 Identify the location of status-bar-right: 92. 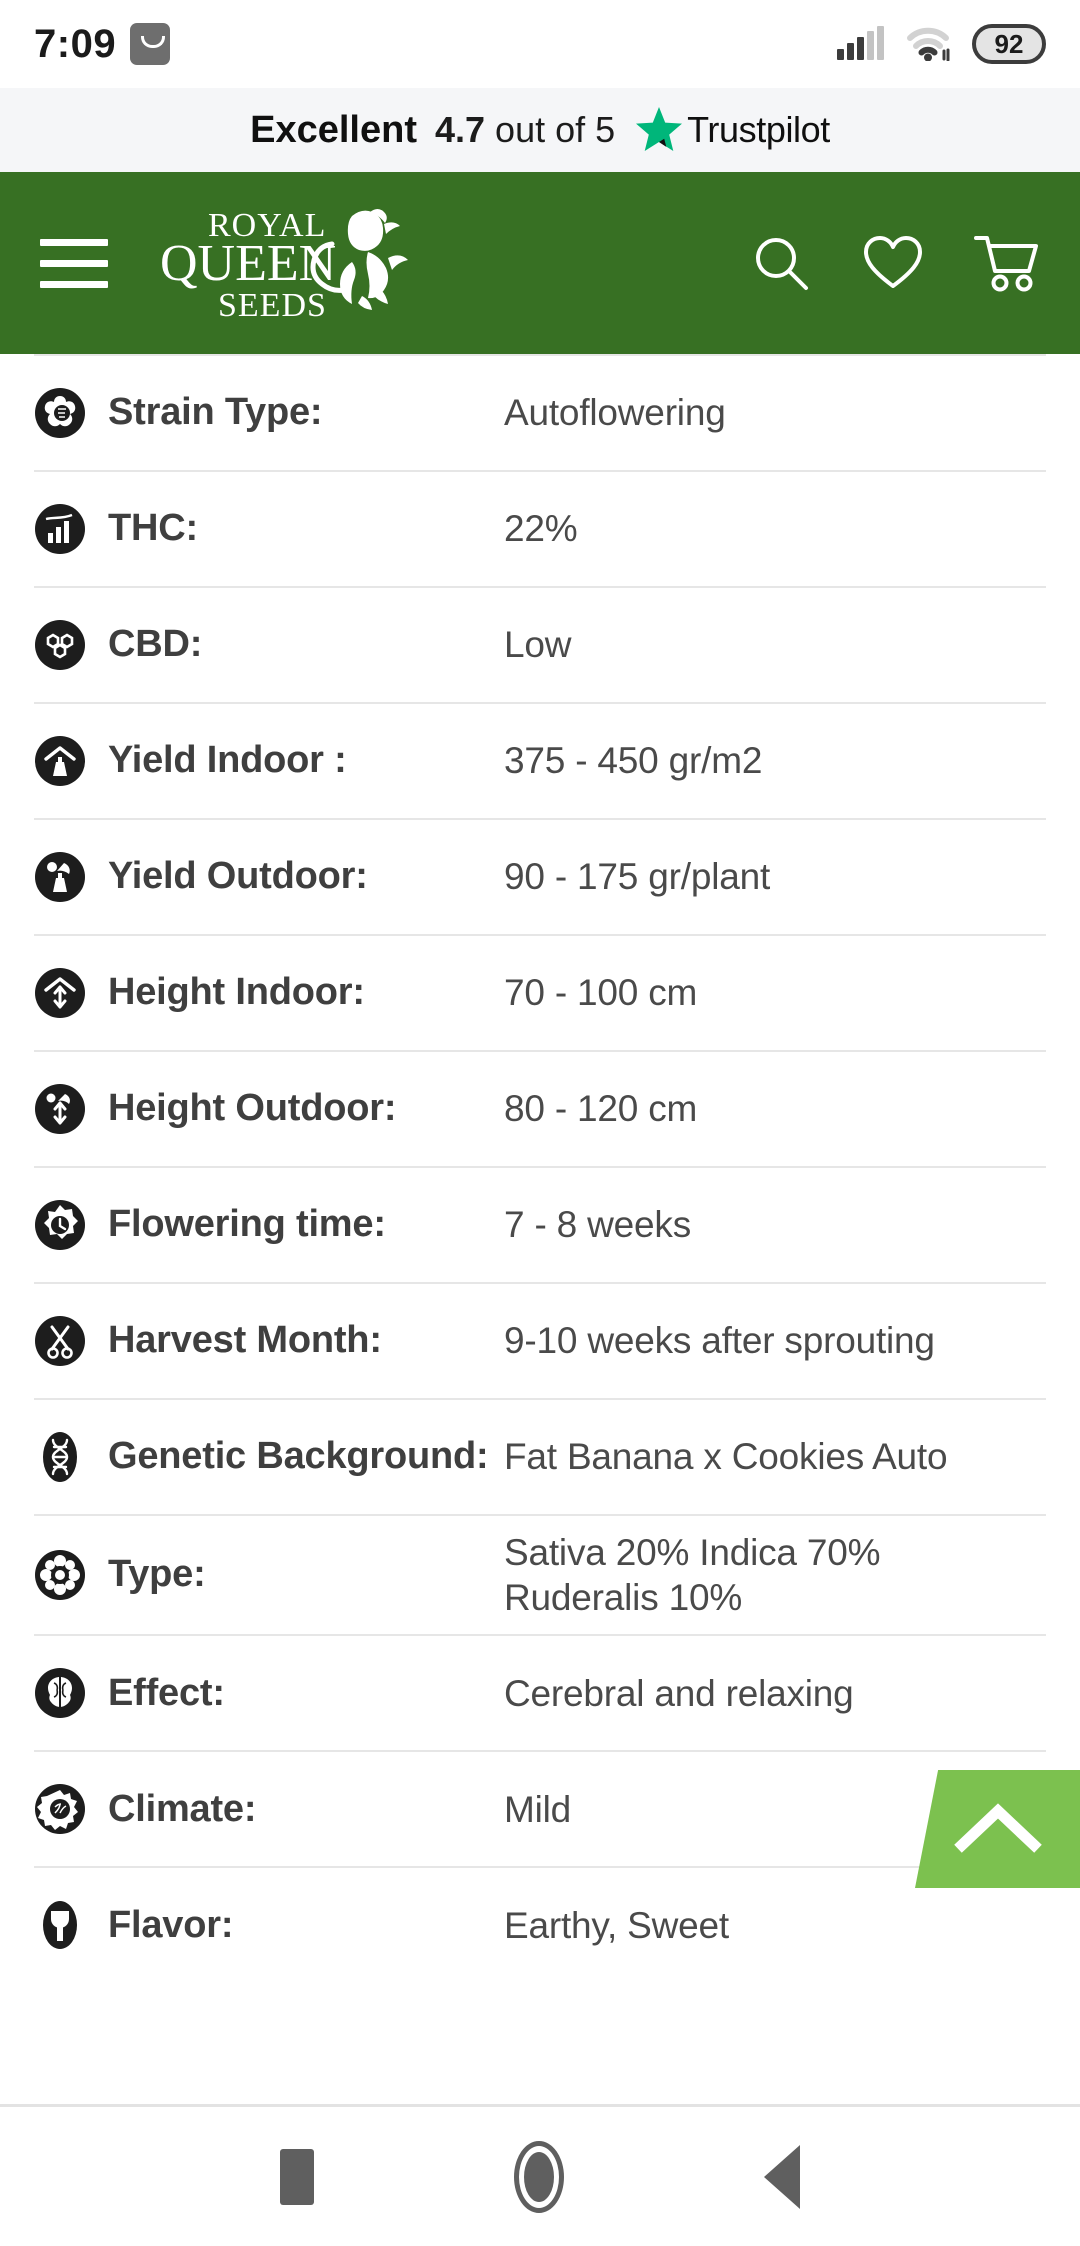
(941, 44).